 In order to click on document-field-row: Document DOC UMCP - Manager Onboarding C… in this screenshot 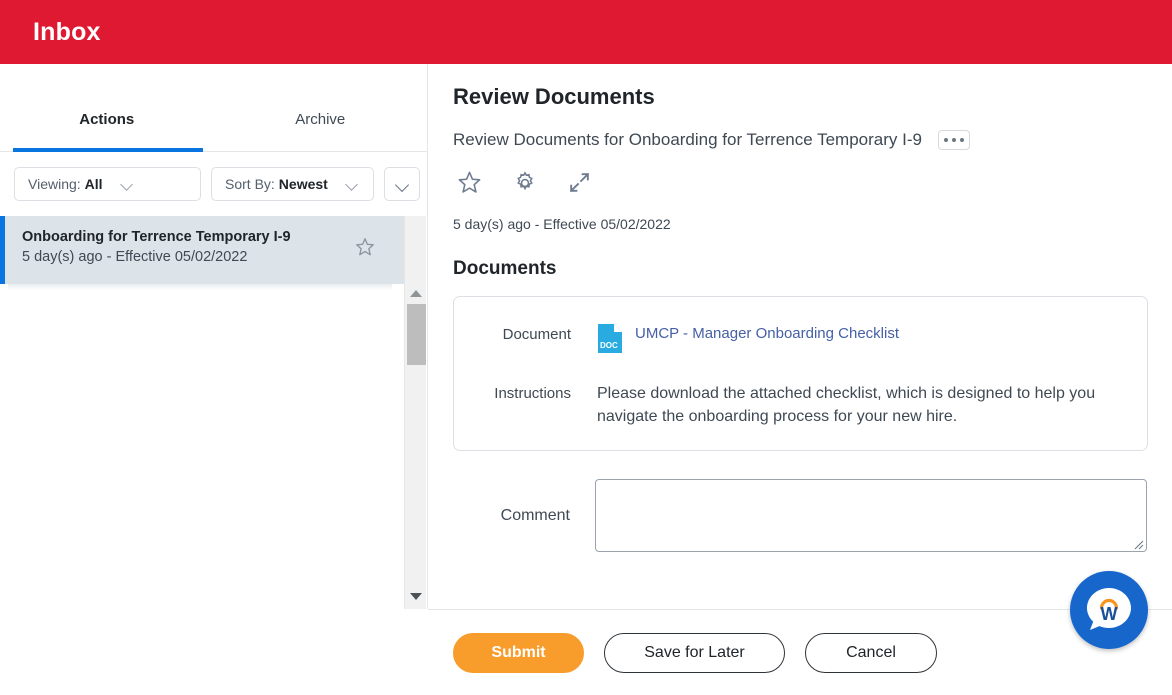, I will do `click(800, 338)`.